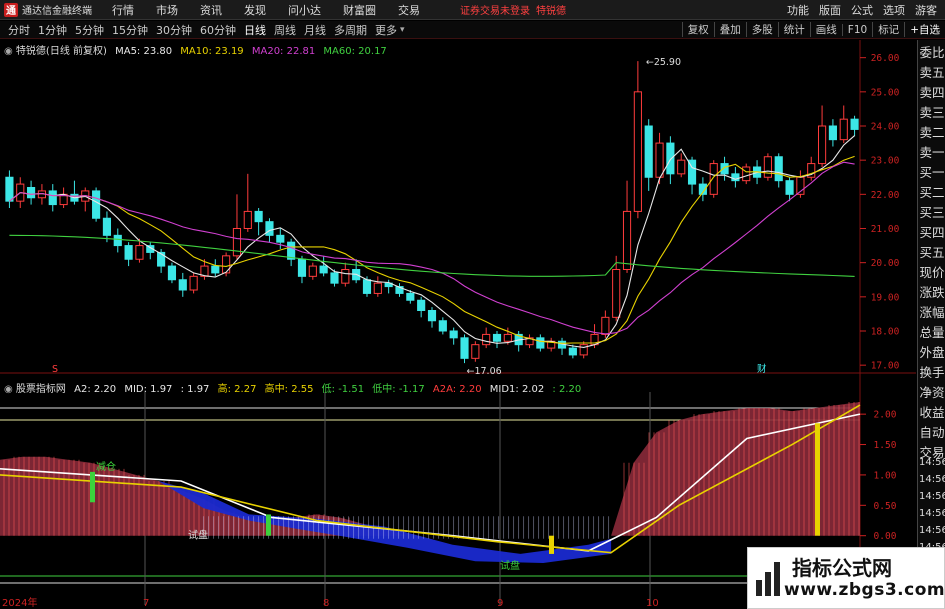  Describe the element at coordinates (932, 311) in the screenshot. I see `side-item: 涨幅` at that location.